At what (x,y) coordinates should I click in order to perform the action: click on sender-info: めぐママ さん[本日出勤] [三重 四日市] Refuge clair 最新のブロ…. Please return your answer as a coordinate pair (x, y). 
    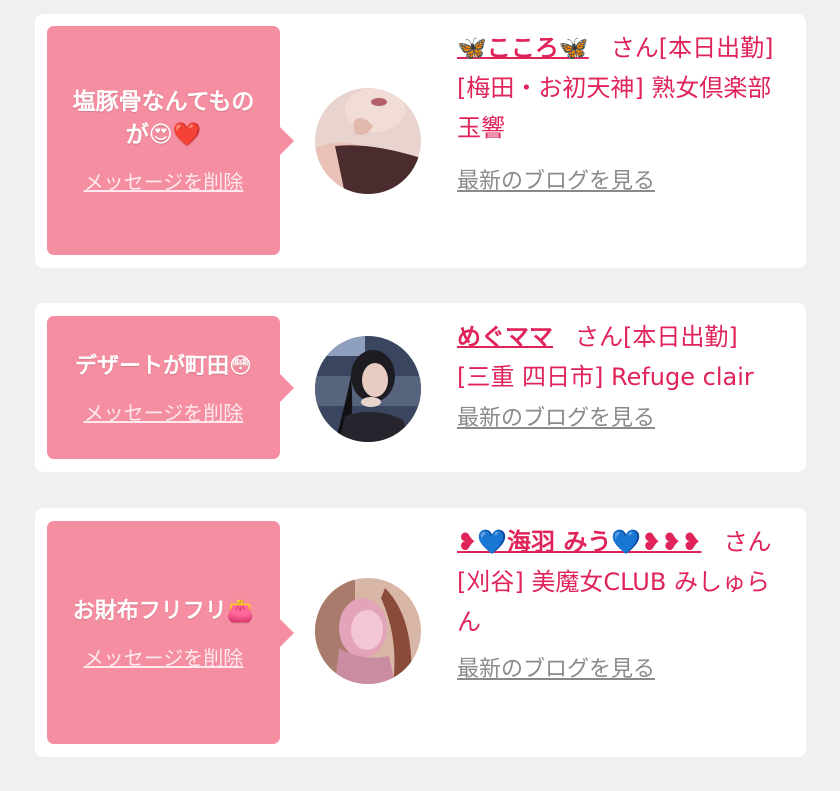
    Looking at the image, I should click on (627, 378).